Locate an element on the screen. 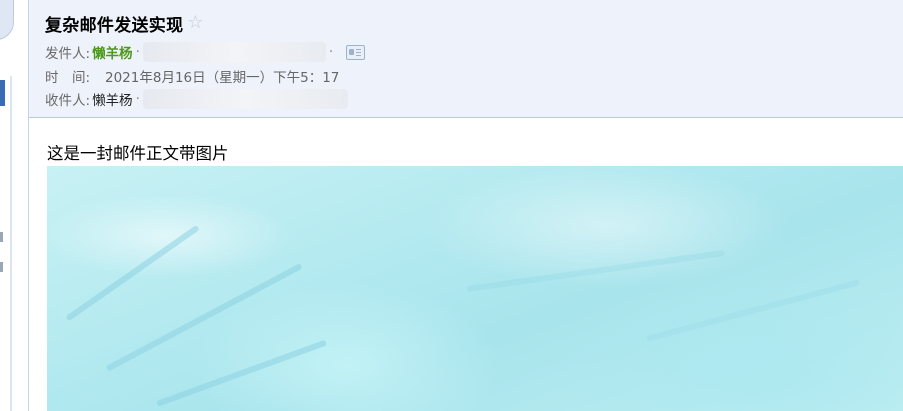 This screenshot has height=411, width=903. time-row: 时 间: 2021年8月16日（星期一）下午5：17 is located at coordinates (192, 76).